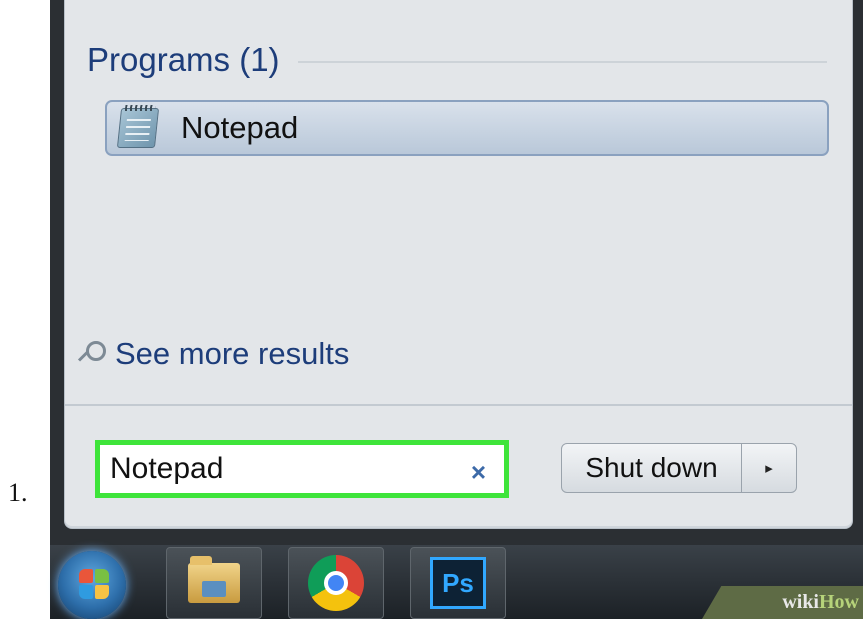 Image resolution: width=863 pixels, height=619 pixels. Describe the element at coordinates (562, 62) in the screenshot. I see `section-divider-line` at that location.